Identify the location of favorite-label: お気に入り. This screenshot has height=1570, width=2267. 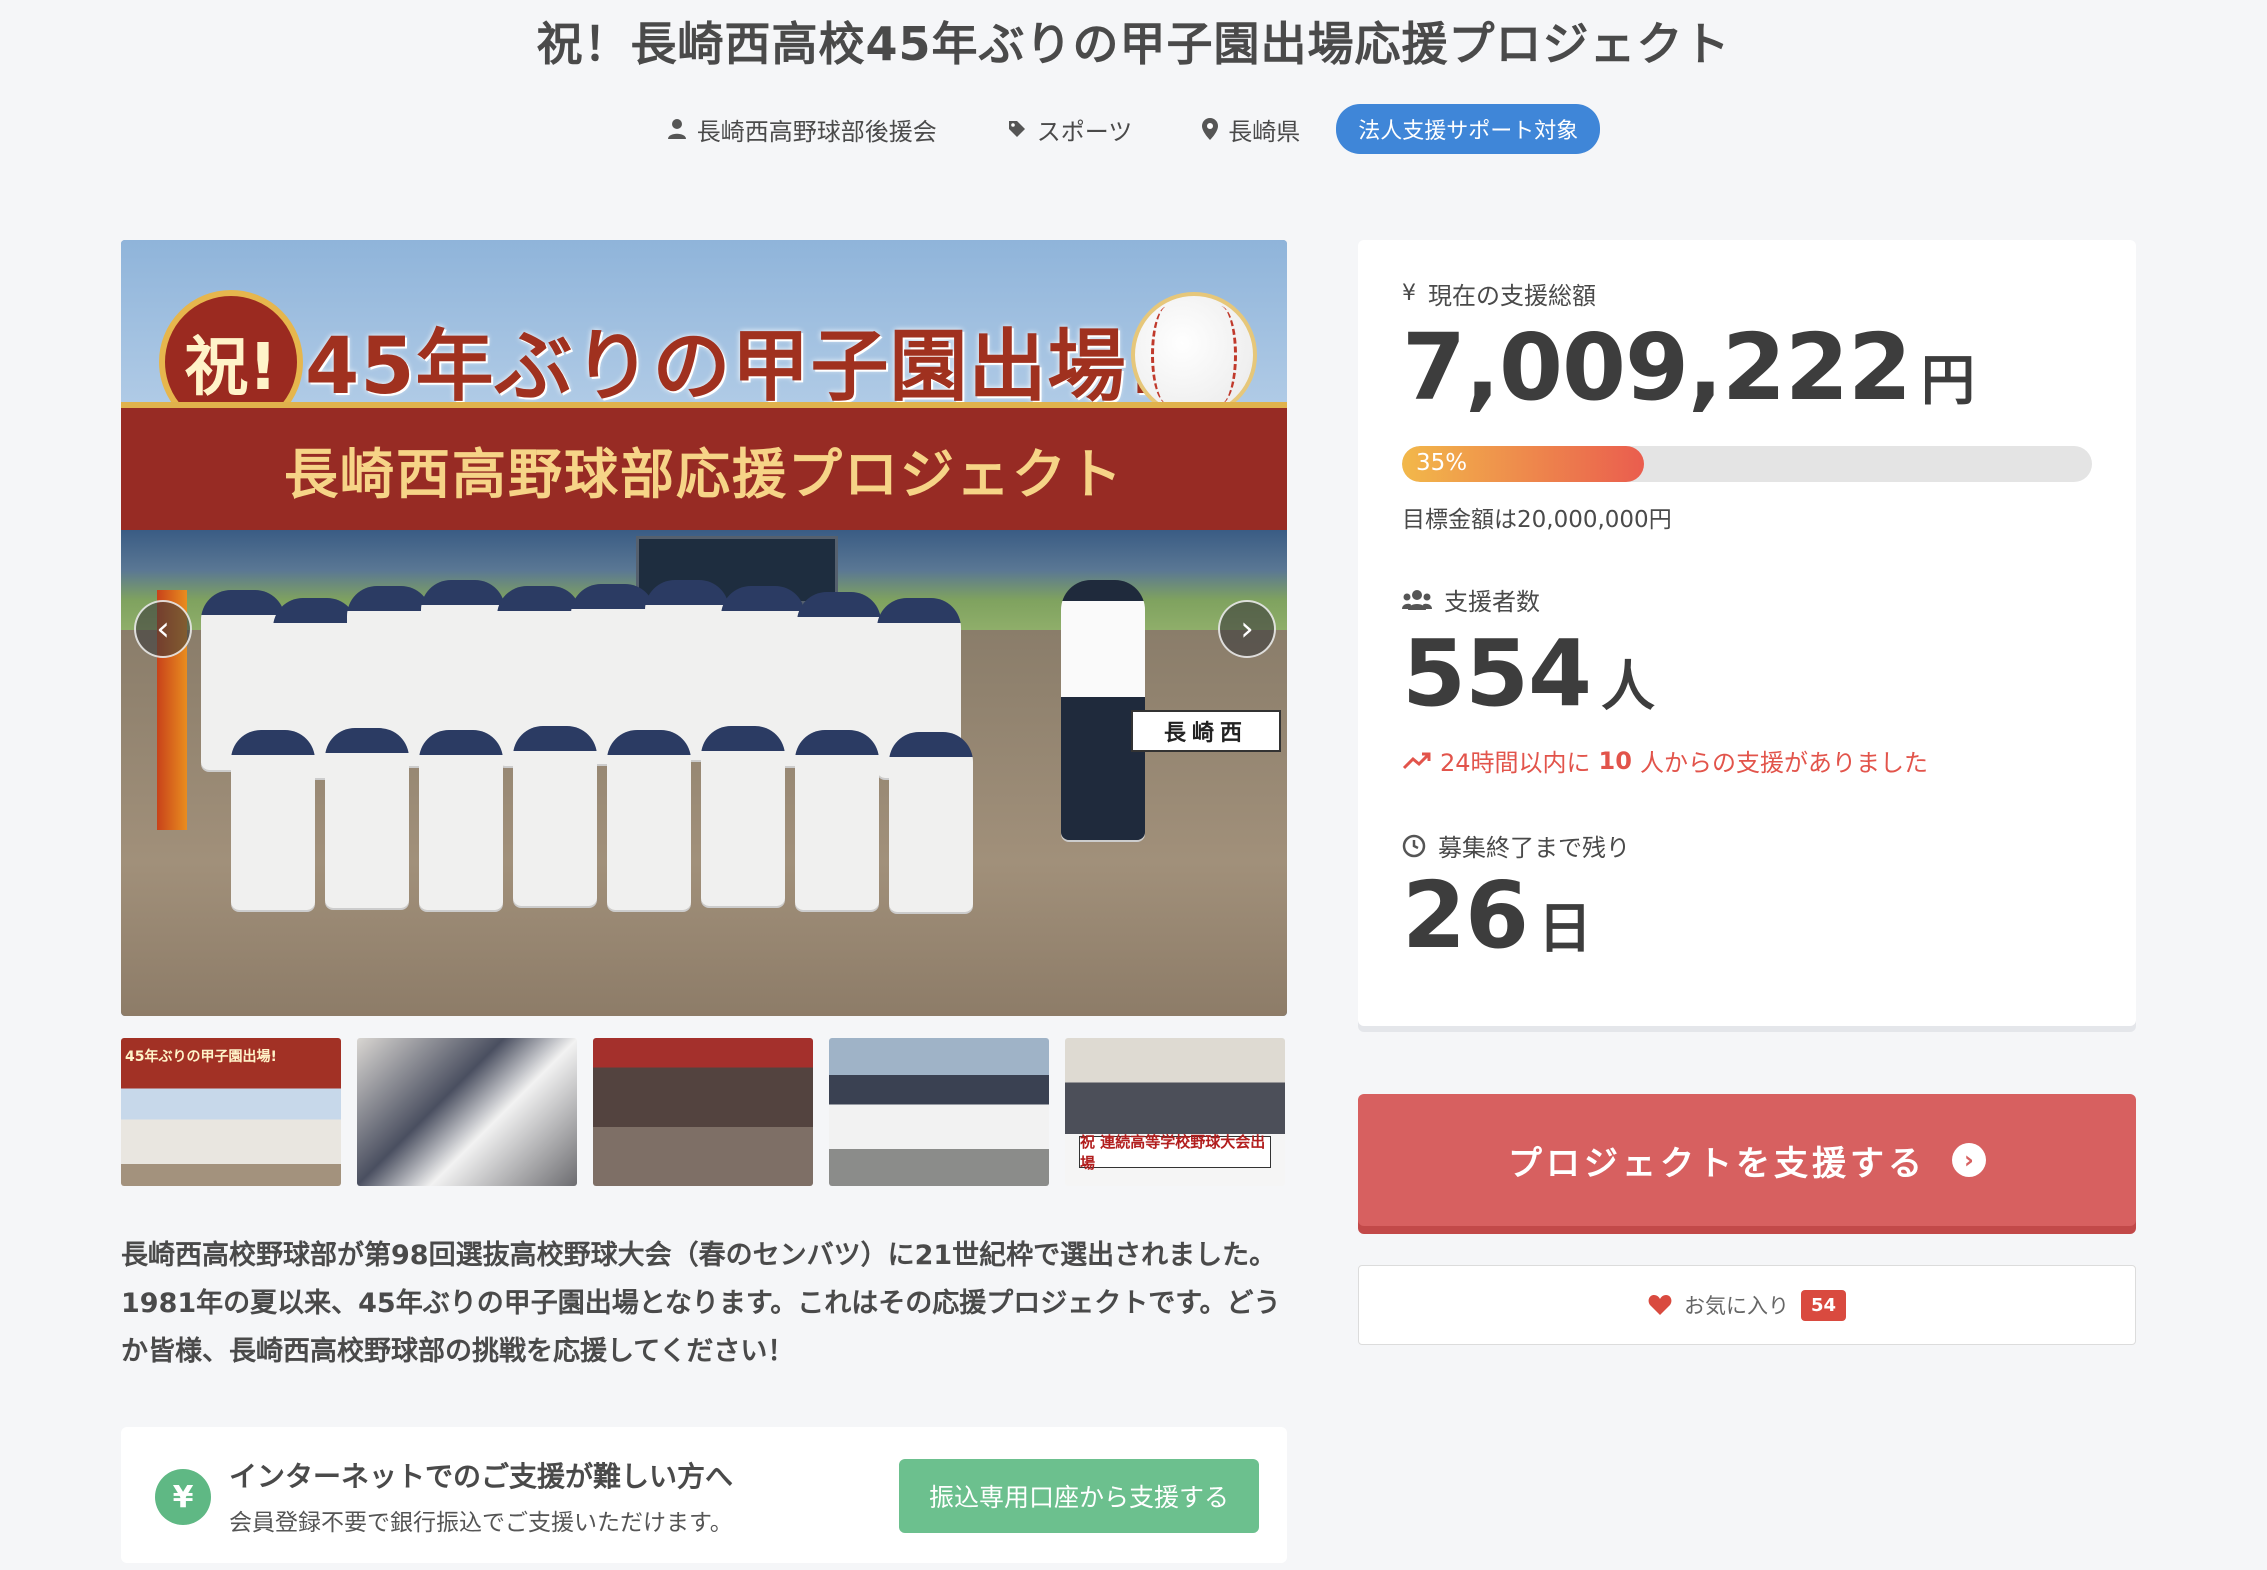
(1736, 1306).